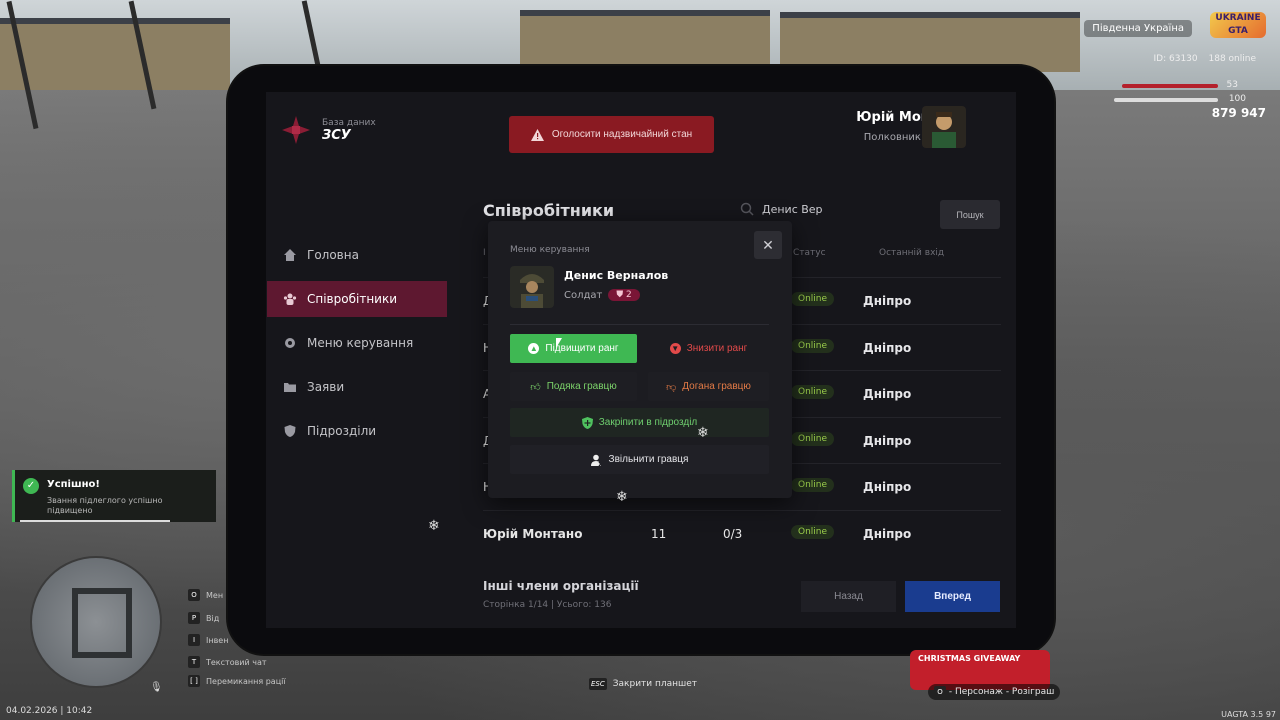 The image size is (1280, 720). Describe the element at coordinates (639, 324) in the screenshot. I see `divider` at that location.